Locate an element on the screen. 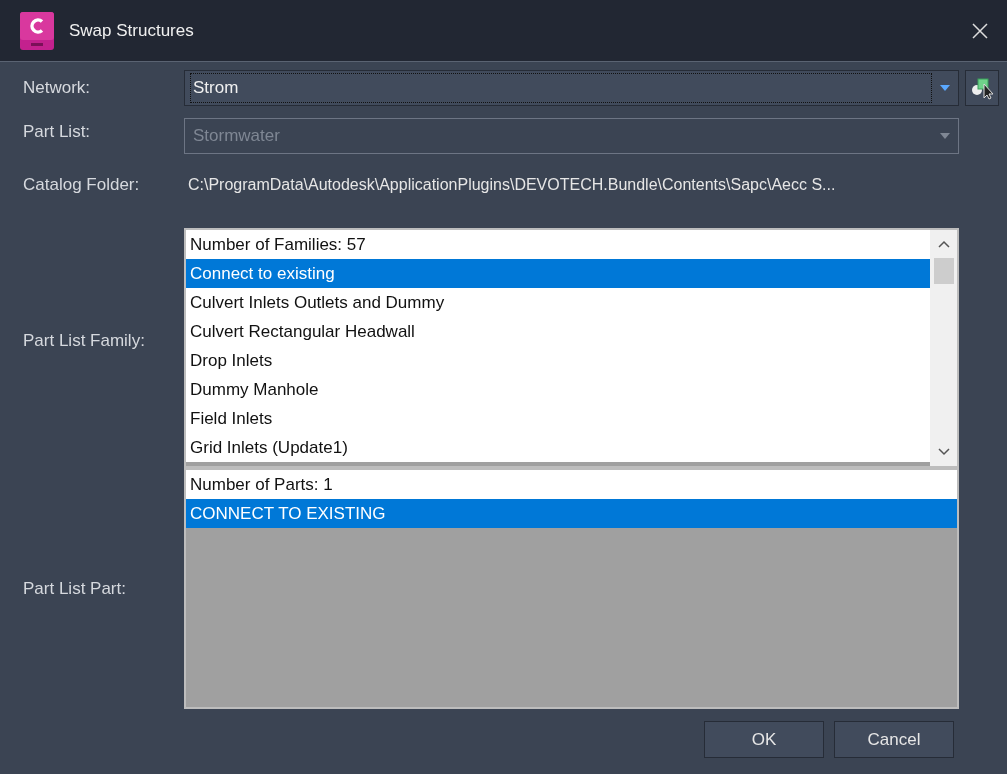 The image size is (1007, 774). list-item: Culvert Inlets Outlets and Dummy is located at coordinates (558, 302).